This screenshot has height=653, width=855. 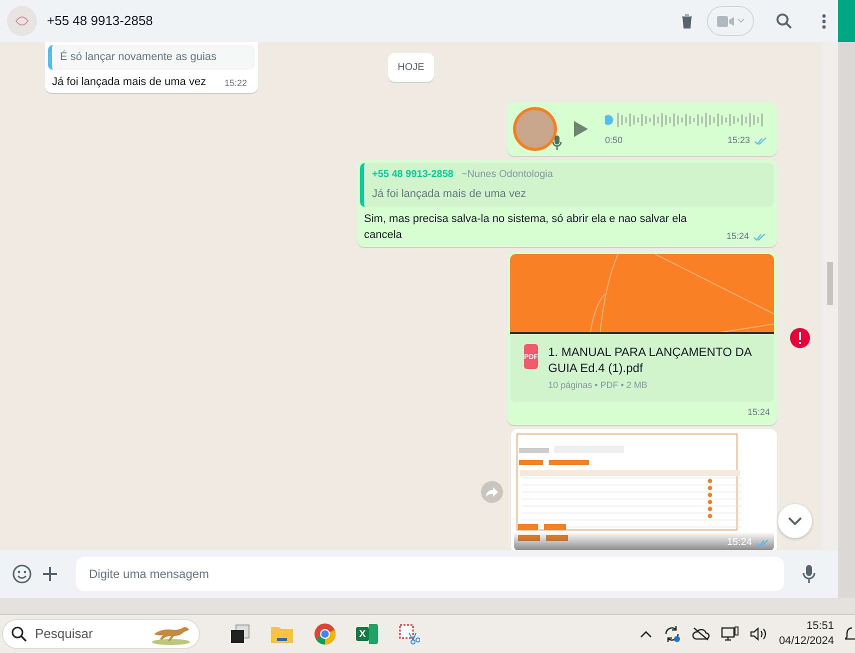 I want to click on message-input-field: Digite uma mensagem, so click(x=430, y=574).